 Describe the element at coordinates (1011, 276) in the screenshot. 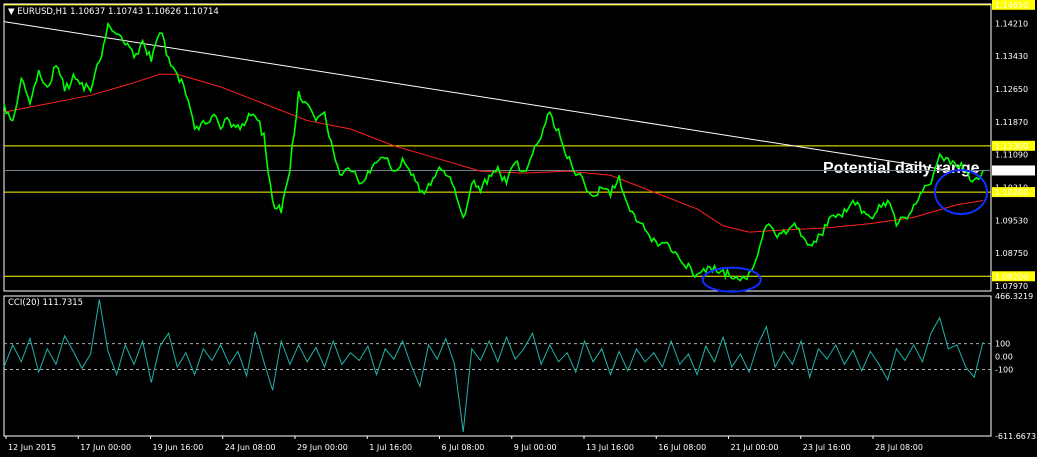

I see `y-tick-label-12: 1.08200` at that location.